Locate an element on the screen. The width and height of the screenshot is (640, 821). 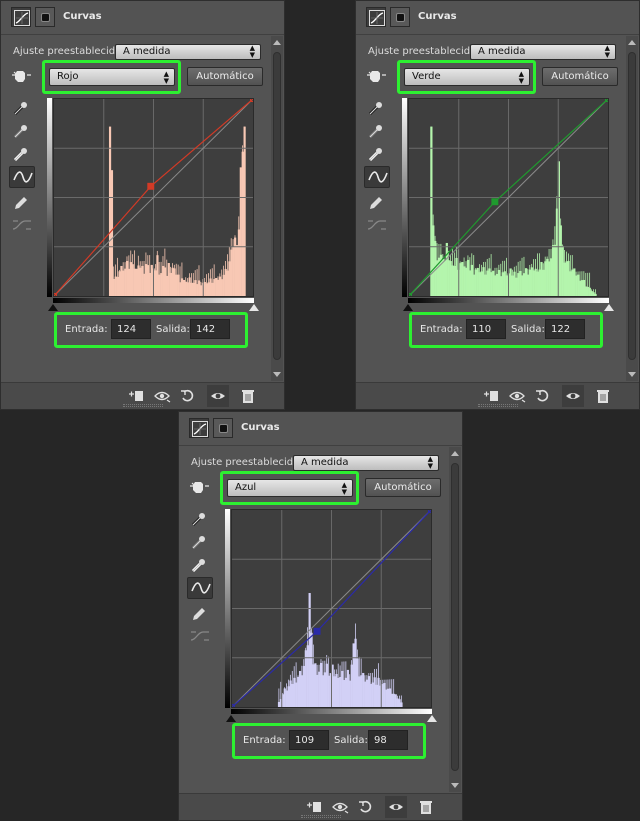
preset-label: Ajuste preestablecido: is located at coordinates (69, 51).